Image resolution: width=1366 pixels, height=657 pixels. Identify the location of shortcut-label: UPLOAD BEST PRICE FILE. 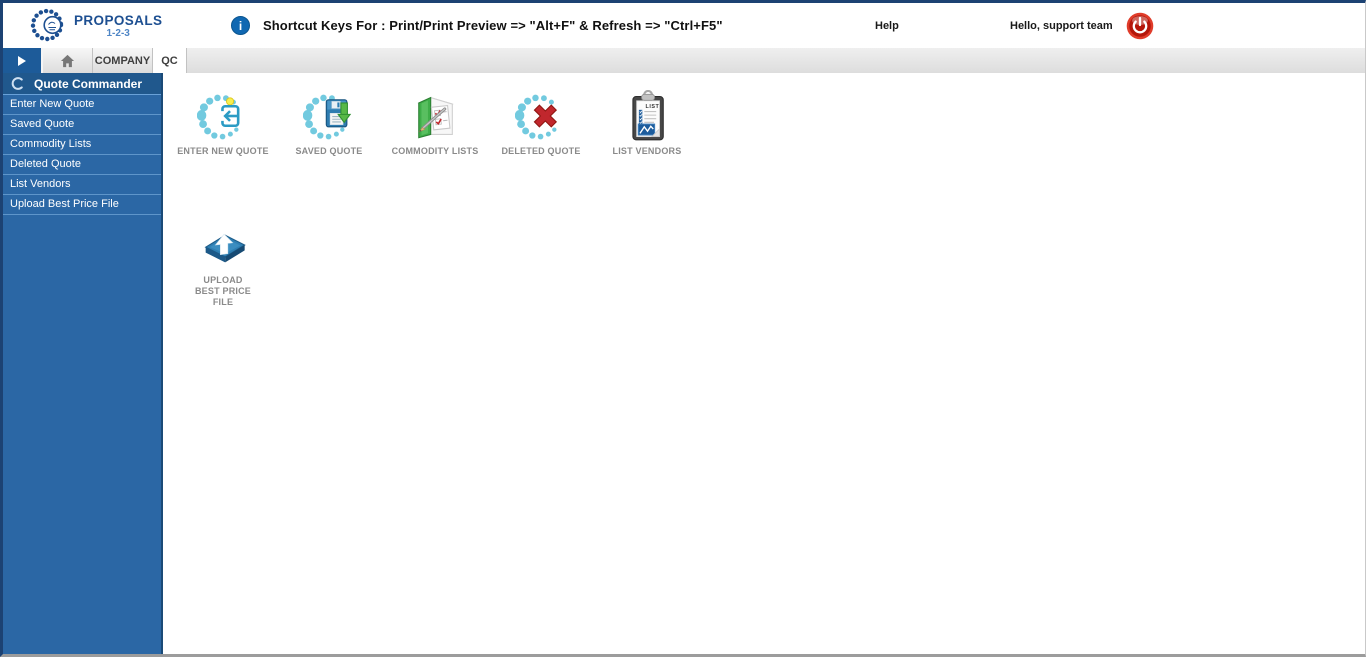
(222, 291).